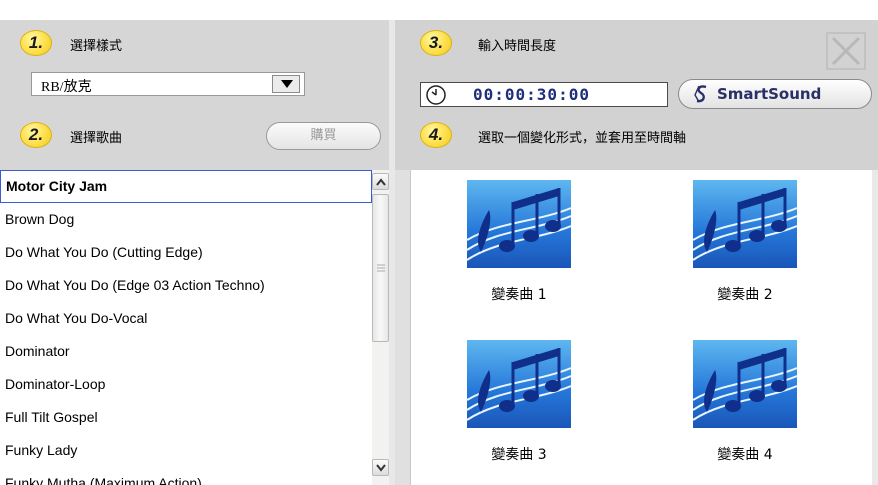  Describe the element at coordinates (168, 84) in the screenshot. I see `style-dropdown: RB/放克` at that location.